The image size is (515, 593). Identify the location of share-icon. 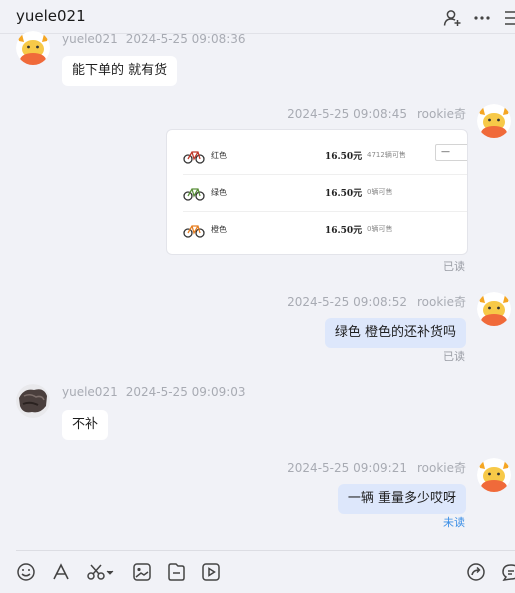
(476, 572).